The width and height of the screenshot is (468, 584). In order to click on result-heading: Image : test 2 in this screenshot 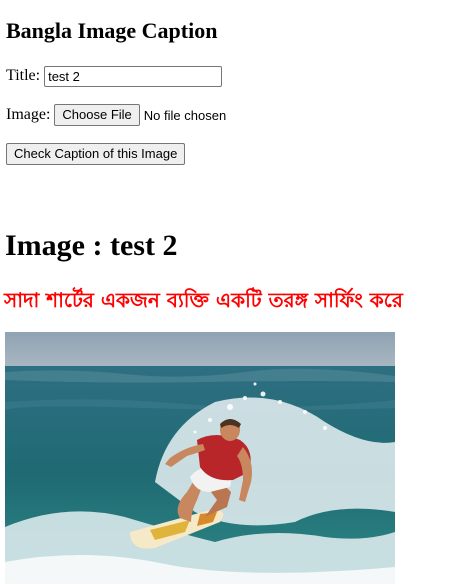, I will do `click(91, 245)`.